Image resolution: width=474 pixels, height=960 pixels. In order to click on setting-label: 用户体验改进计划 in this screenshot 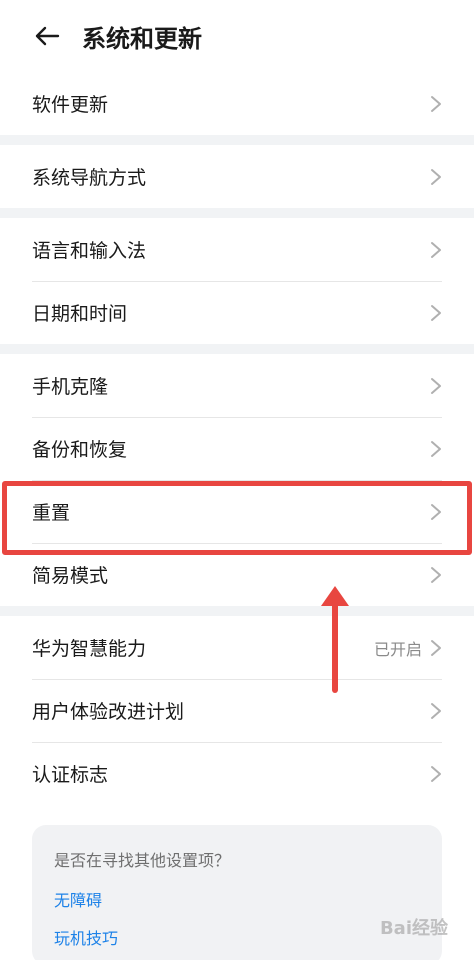, I will do `click(108, 712)`.